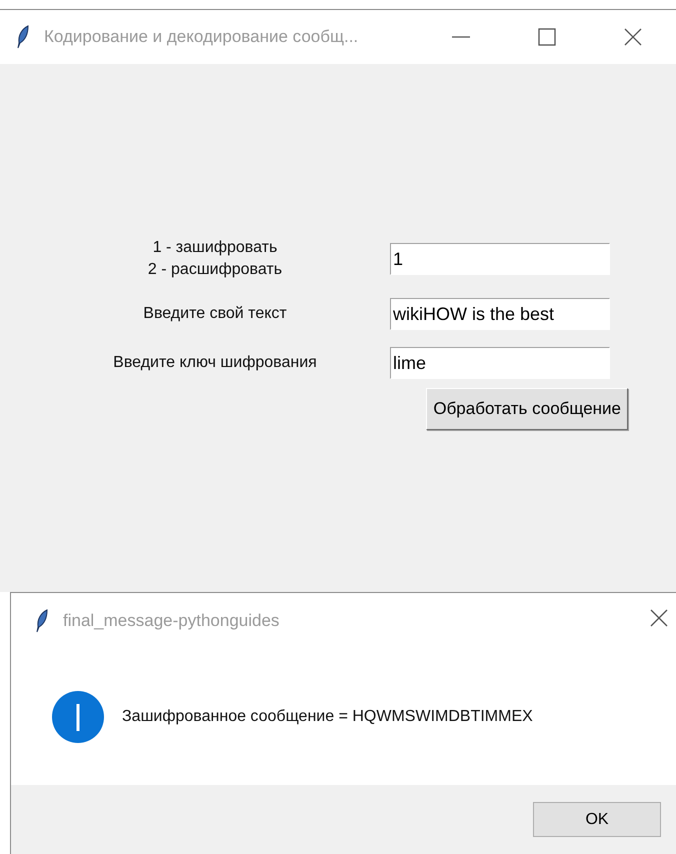 The height and width of the screenshot is (854, 676). What do you see at coordinates (327, 717) in the screenshot?
I see `dialog-message: Зашифрованное сообщение = HQWMSWIMDBTIMMEX` at bounding box center [327, 717].